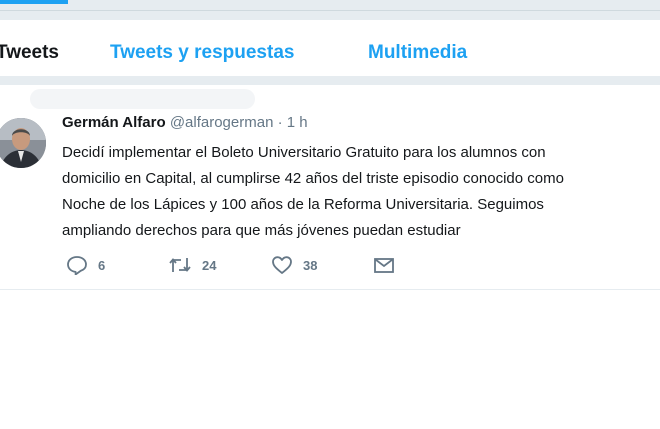 Image resolution: width=660 pixels, height=429 pixels. What do you see at coordinates (29, 53) in the screenshot?
I see `tab-tweets: Tweets` at bounding box center [29, 53].